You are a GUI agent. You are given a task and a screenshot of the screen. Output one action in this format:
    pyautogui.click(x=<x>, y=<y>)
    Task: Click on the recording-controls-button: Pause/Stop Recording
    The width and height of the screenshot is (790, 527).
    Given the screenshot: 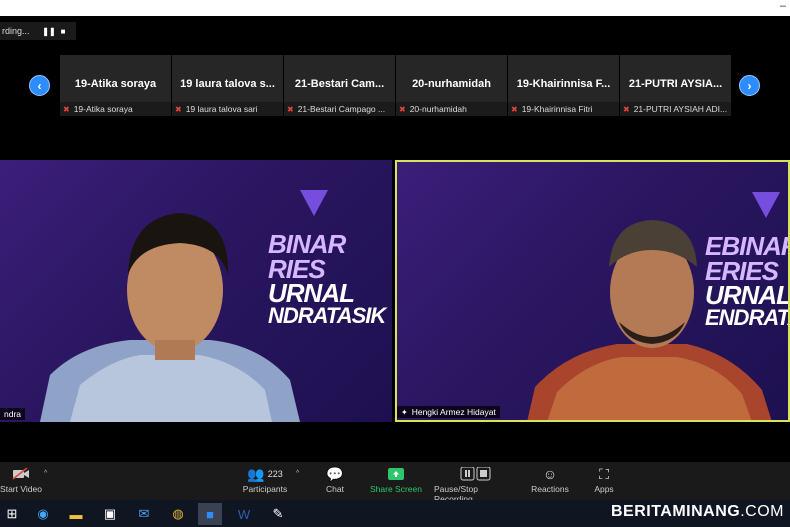 What is the action you would take?
    pyautogui.click(x=476, y=484)
    